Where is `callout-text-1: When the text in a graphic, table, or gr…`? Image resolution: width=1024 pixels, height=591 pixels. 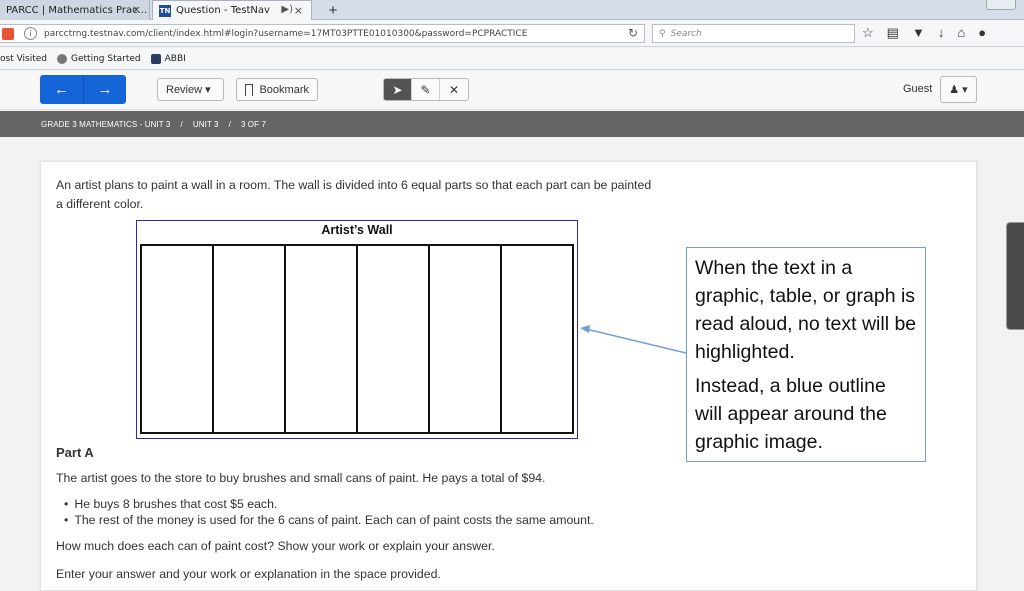
callout-text-1: When the text in a graphic, table, or gr… is located at coordinates (806, 310).